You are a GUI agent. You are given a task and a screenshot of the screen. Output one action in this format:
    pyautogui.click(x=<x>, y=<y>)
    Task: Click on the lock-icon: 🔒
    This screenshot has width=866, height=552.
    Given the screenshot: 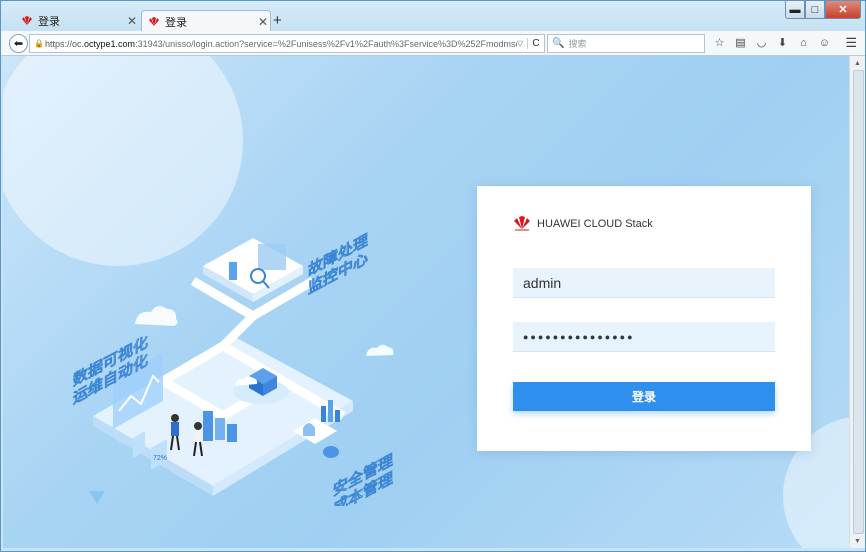 What is the action you would take?
    pyautogui.click(x=39, y=43)
    